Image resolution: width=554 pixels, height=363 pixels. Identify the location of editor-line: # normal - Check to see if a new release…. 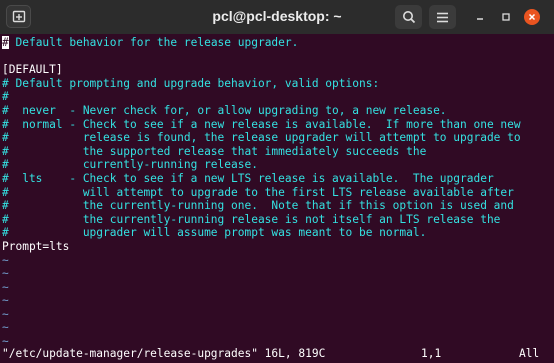
(261, 125).